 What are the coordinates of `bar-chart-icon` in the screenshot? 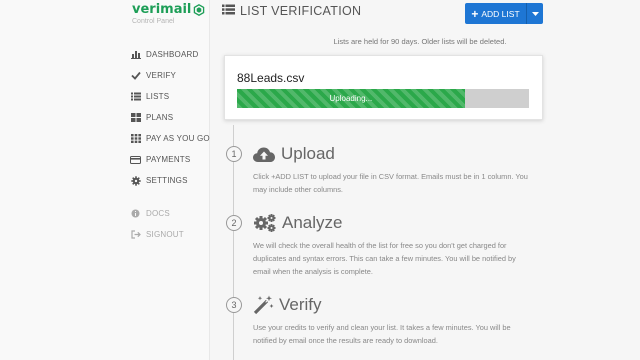 It's located at (135, 54).